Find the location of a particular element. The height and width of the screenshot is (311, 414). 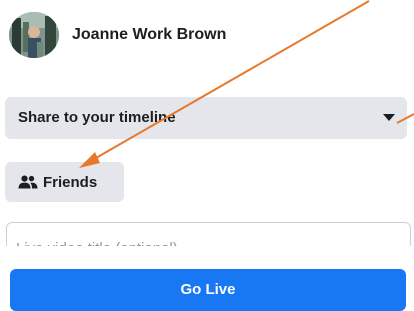

friends-icon is located at coordinates (28, 182).